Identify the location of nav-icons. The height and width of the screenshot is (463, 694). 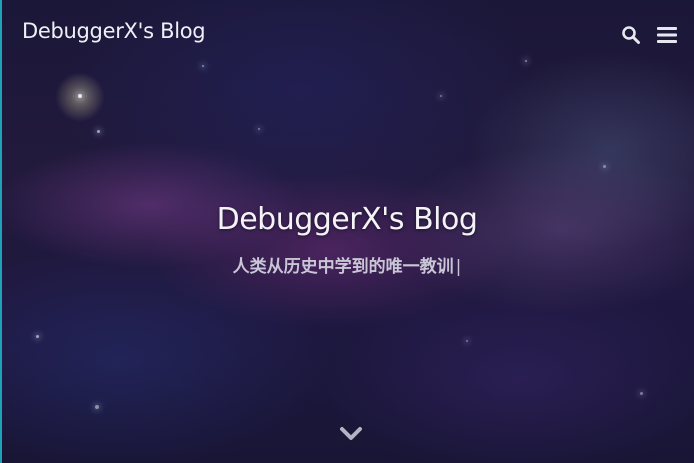
(649, 35).